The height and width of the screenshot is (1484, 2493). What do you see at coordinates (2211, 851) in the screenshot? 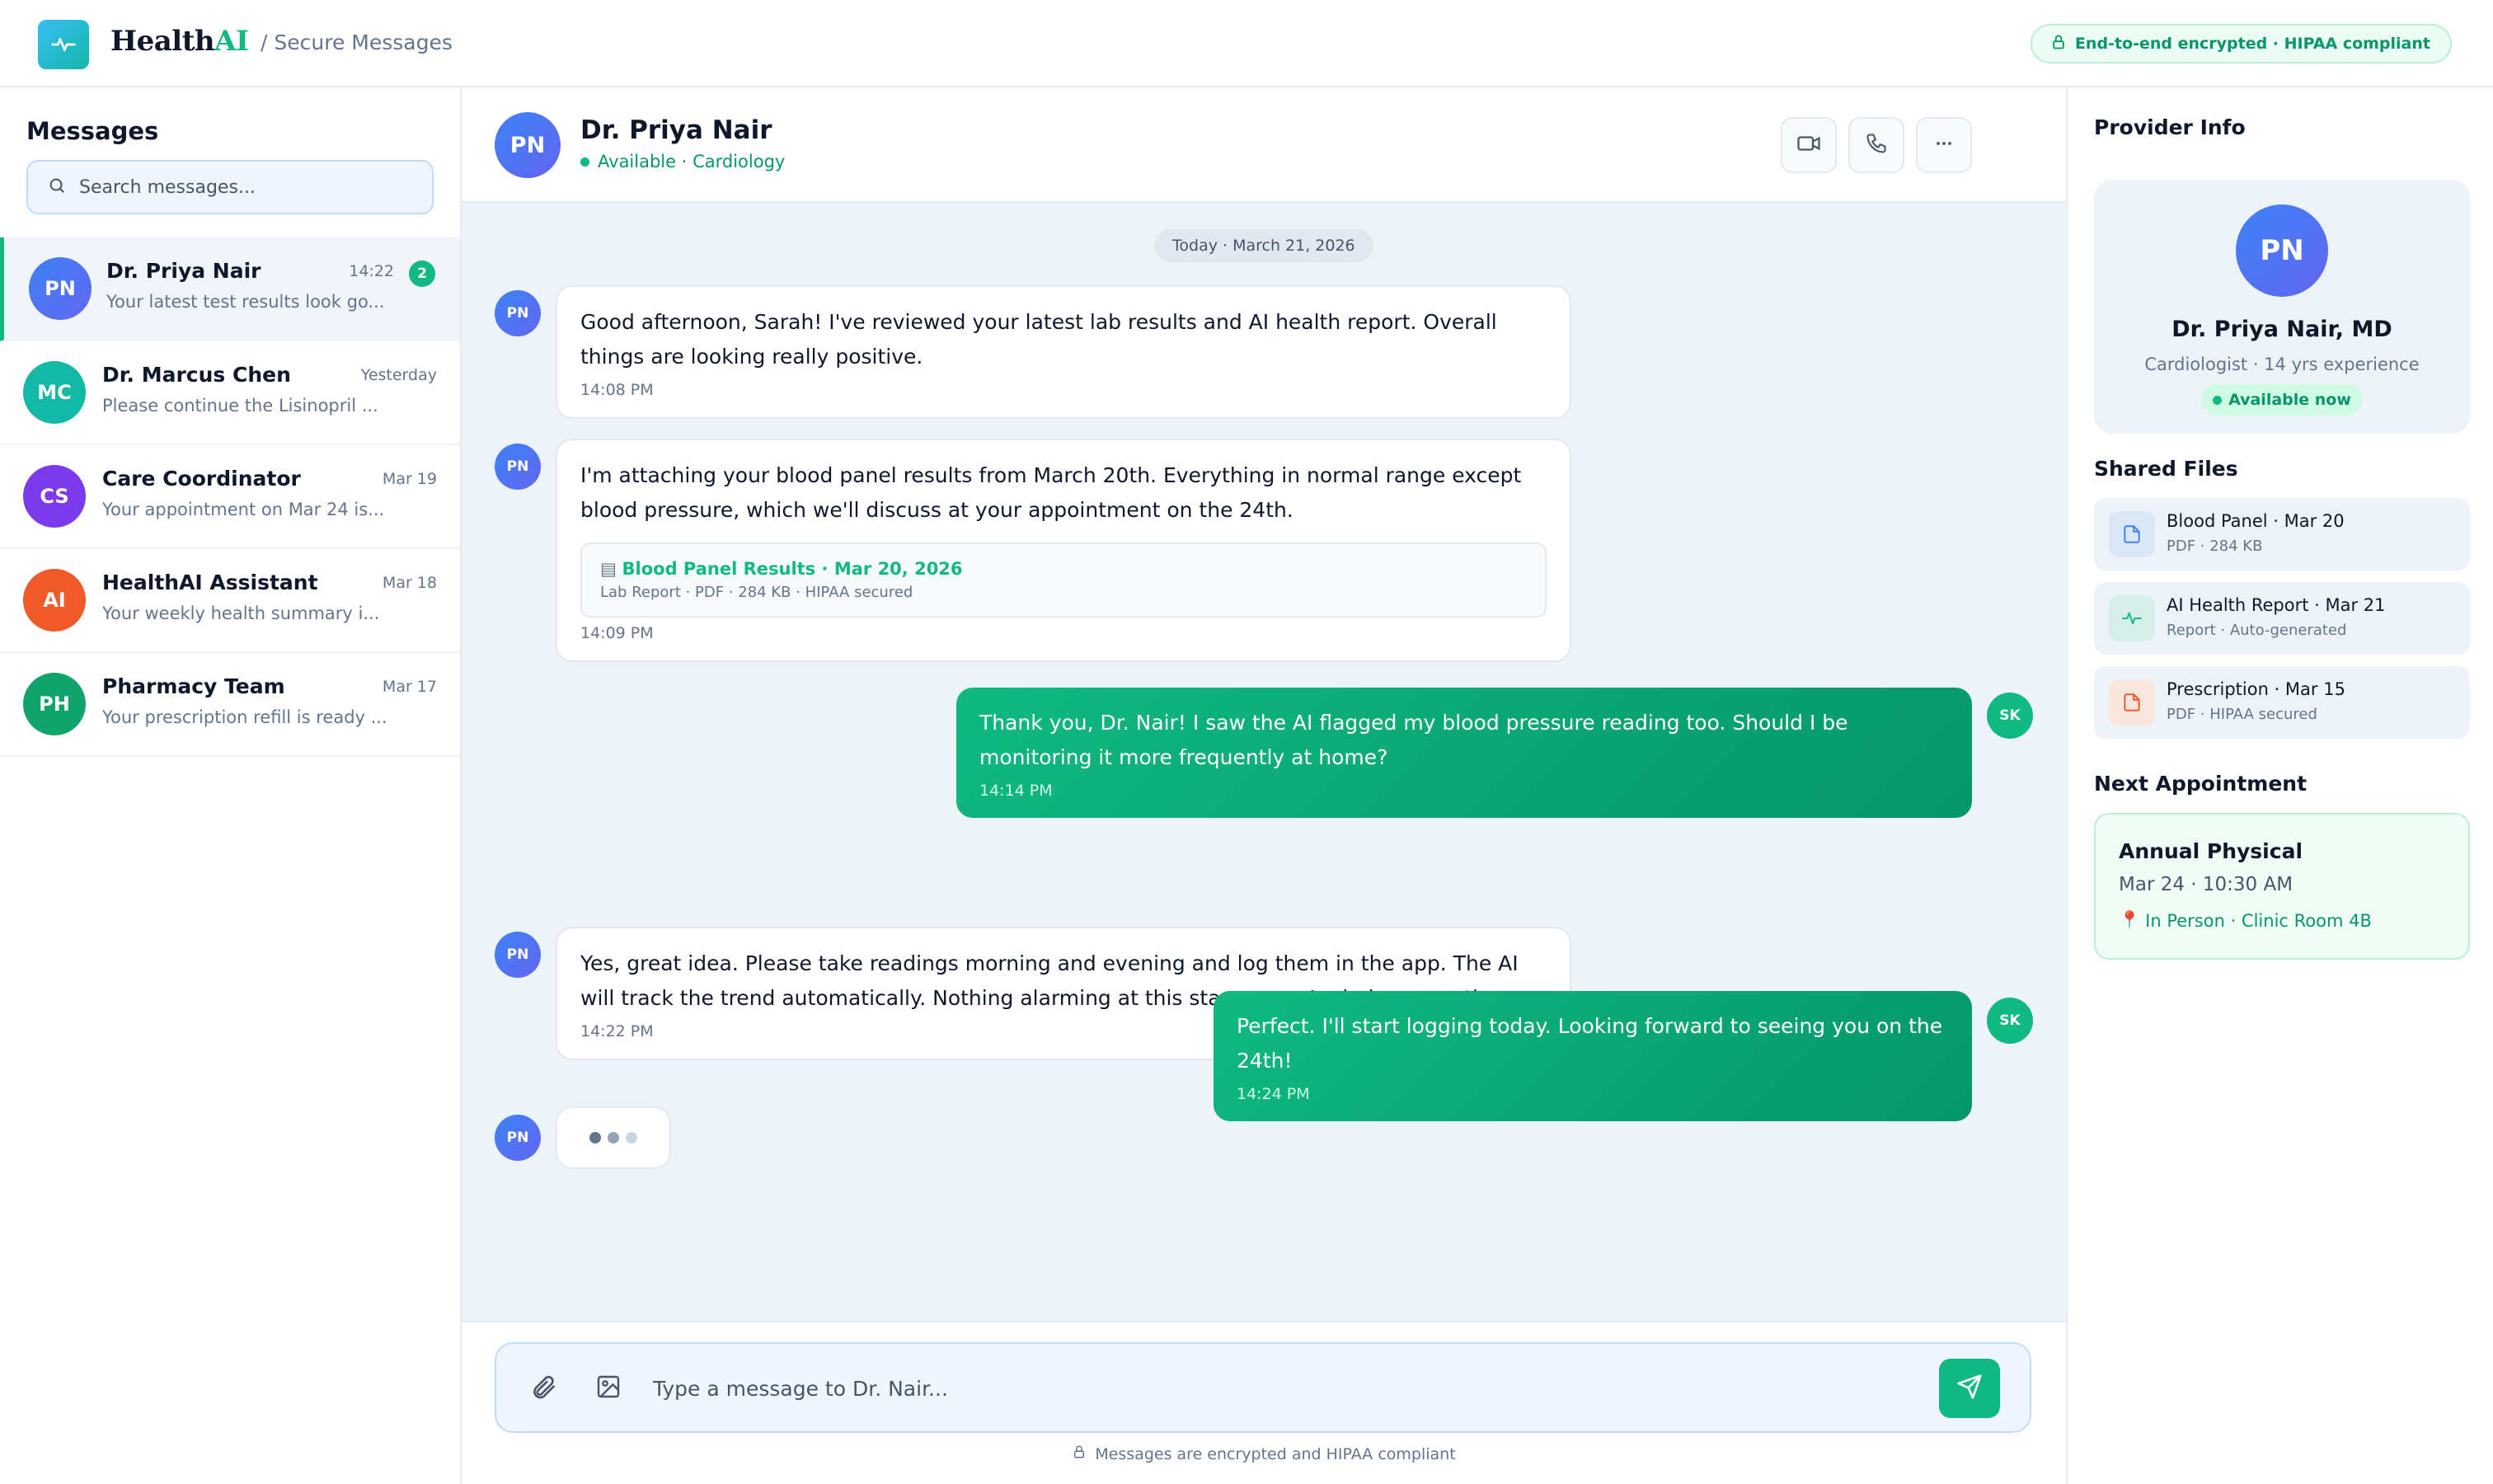
I see `appointment-name: Annual Physical` at bounding box center [2211, 851].